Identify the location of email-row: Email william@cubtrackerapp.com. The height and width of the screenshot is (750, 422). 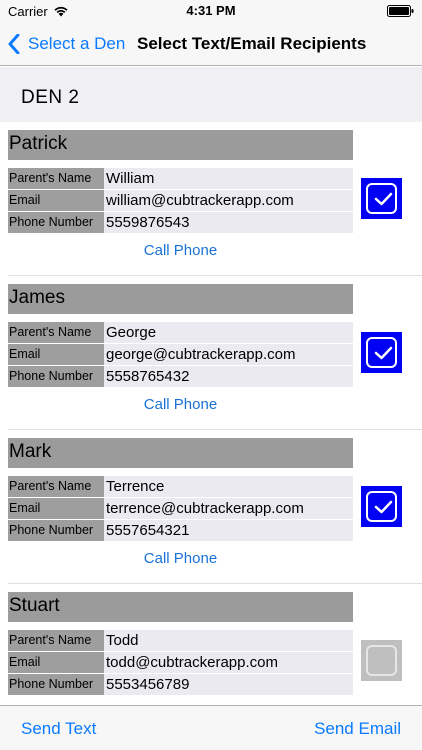
(180, 200).